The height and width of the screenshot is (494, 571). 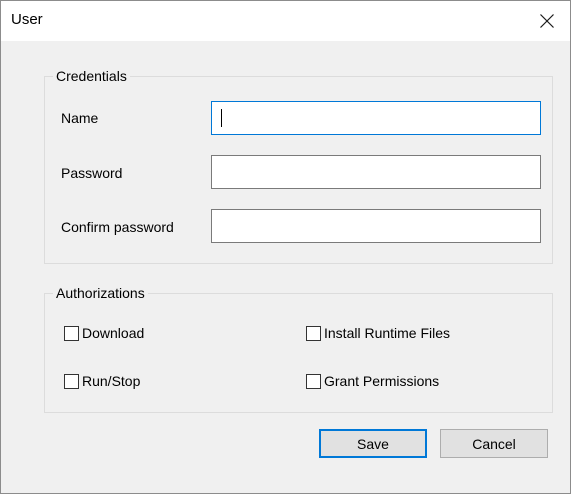 I want to click on cancel-button: Cancel, so click(x=494, y=443).